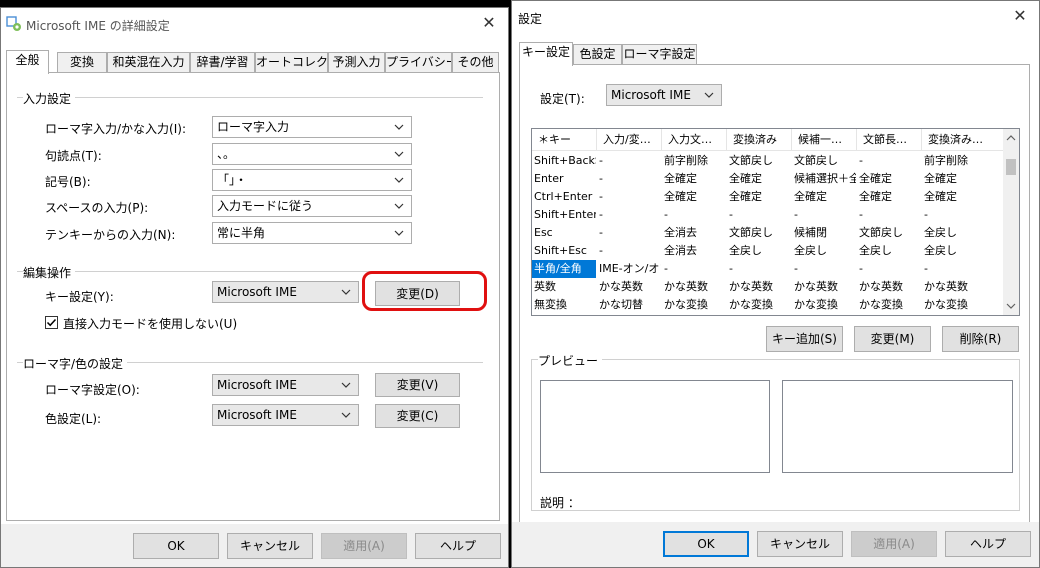 The height and width of the screenshot is (568, 1040). What do you see at coordinates (232, 180) in the screenshot?
I see `symbol-value: 「」・` at bounding box center [232, 180].